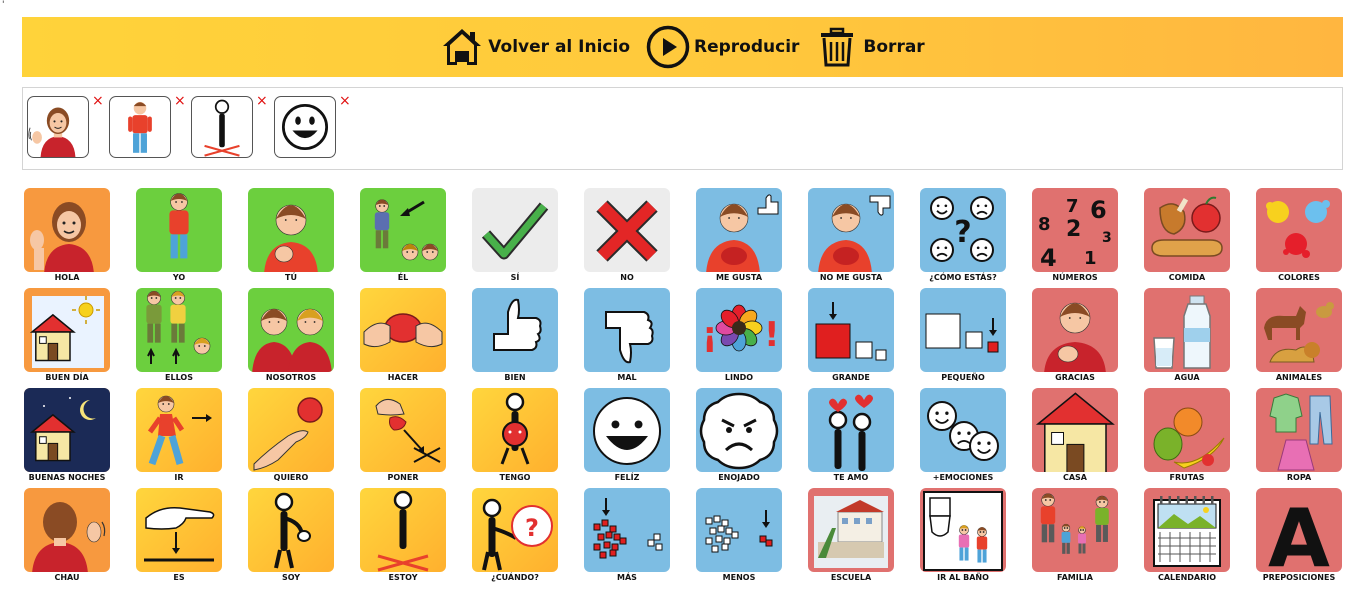 The height and width of the screenshot is (610, 1366). I want to click on sentence-item-feliz, so click(305, 127).